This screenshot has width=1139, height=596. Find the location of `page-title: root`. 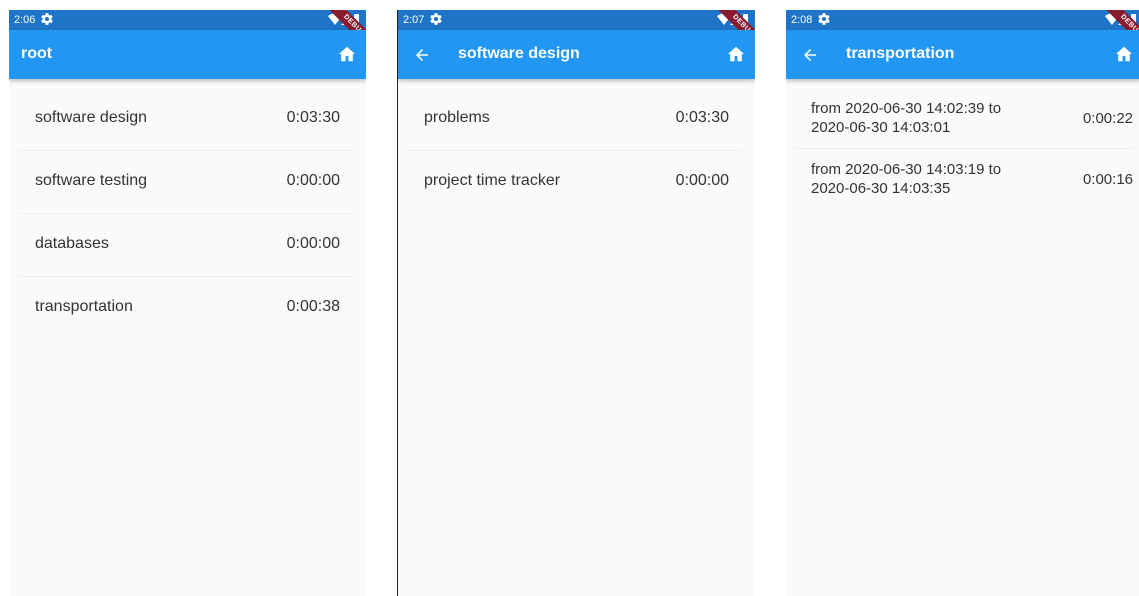

page-title: root is located at coordinates (37, 53).